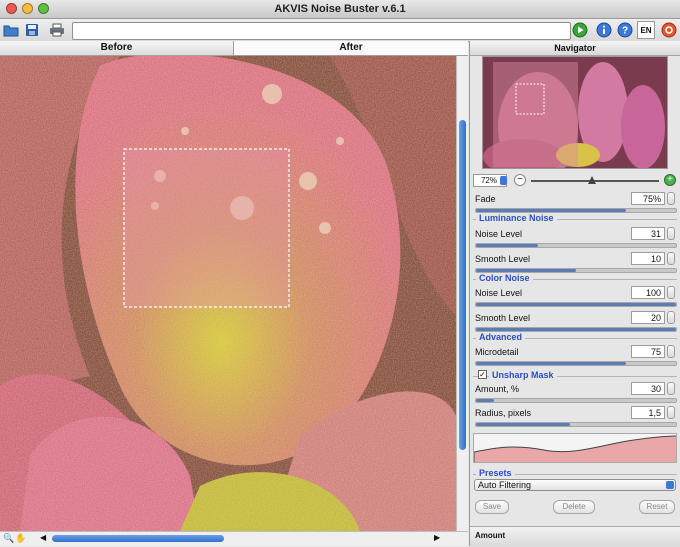  I want to click on navigator-preview-image, so click(575, 112).